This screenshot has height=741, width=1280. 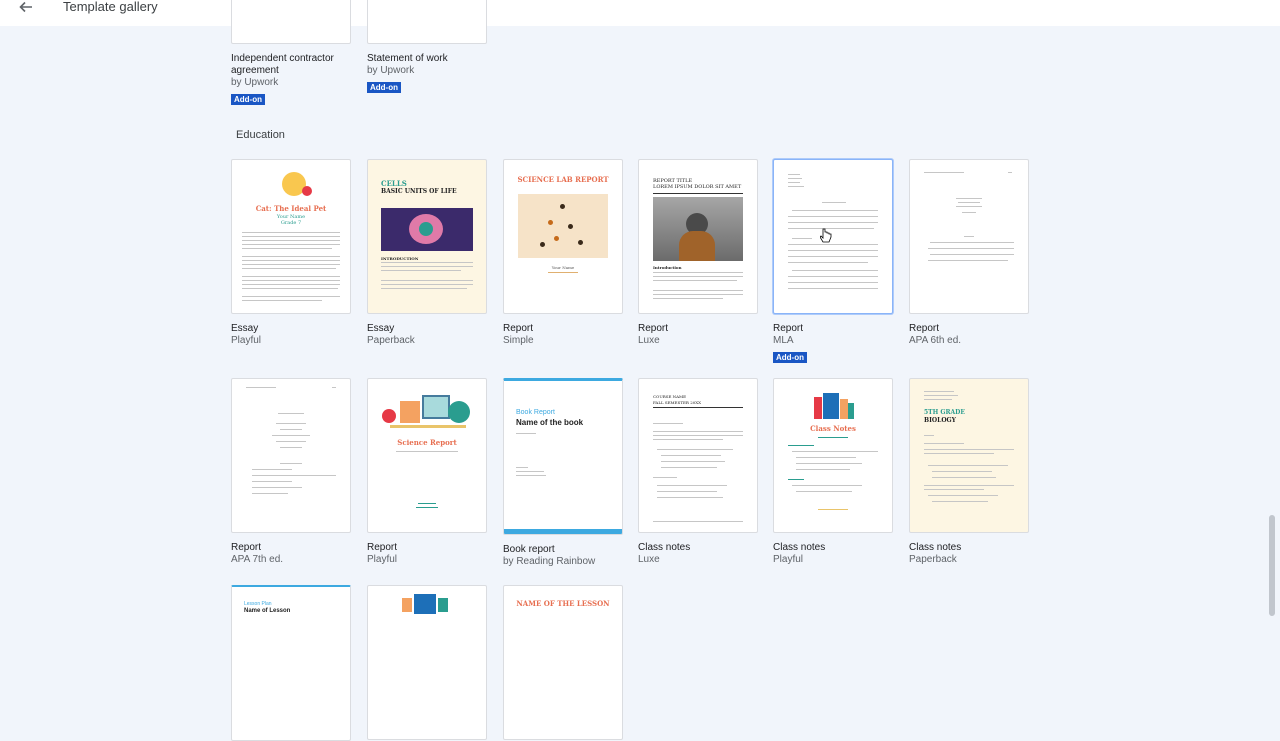 I want to click on template-card-lesson-plan: Lesson Plan Name of Lesson, so click(x=291, y=663).